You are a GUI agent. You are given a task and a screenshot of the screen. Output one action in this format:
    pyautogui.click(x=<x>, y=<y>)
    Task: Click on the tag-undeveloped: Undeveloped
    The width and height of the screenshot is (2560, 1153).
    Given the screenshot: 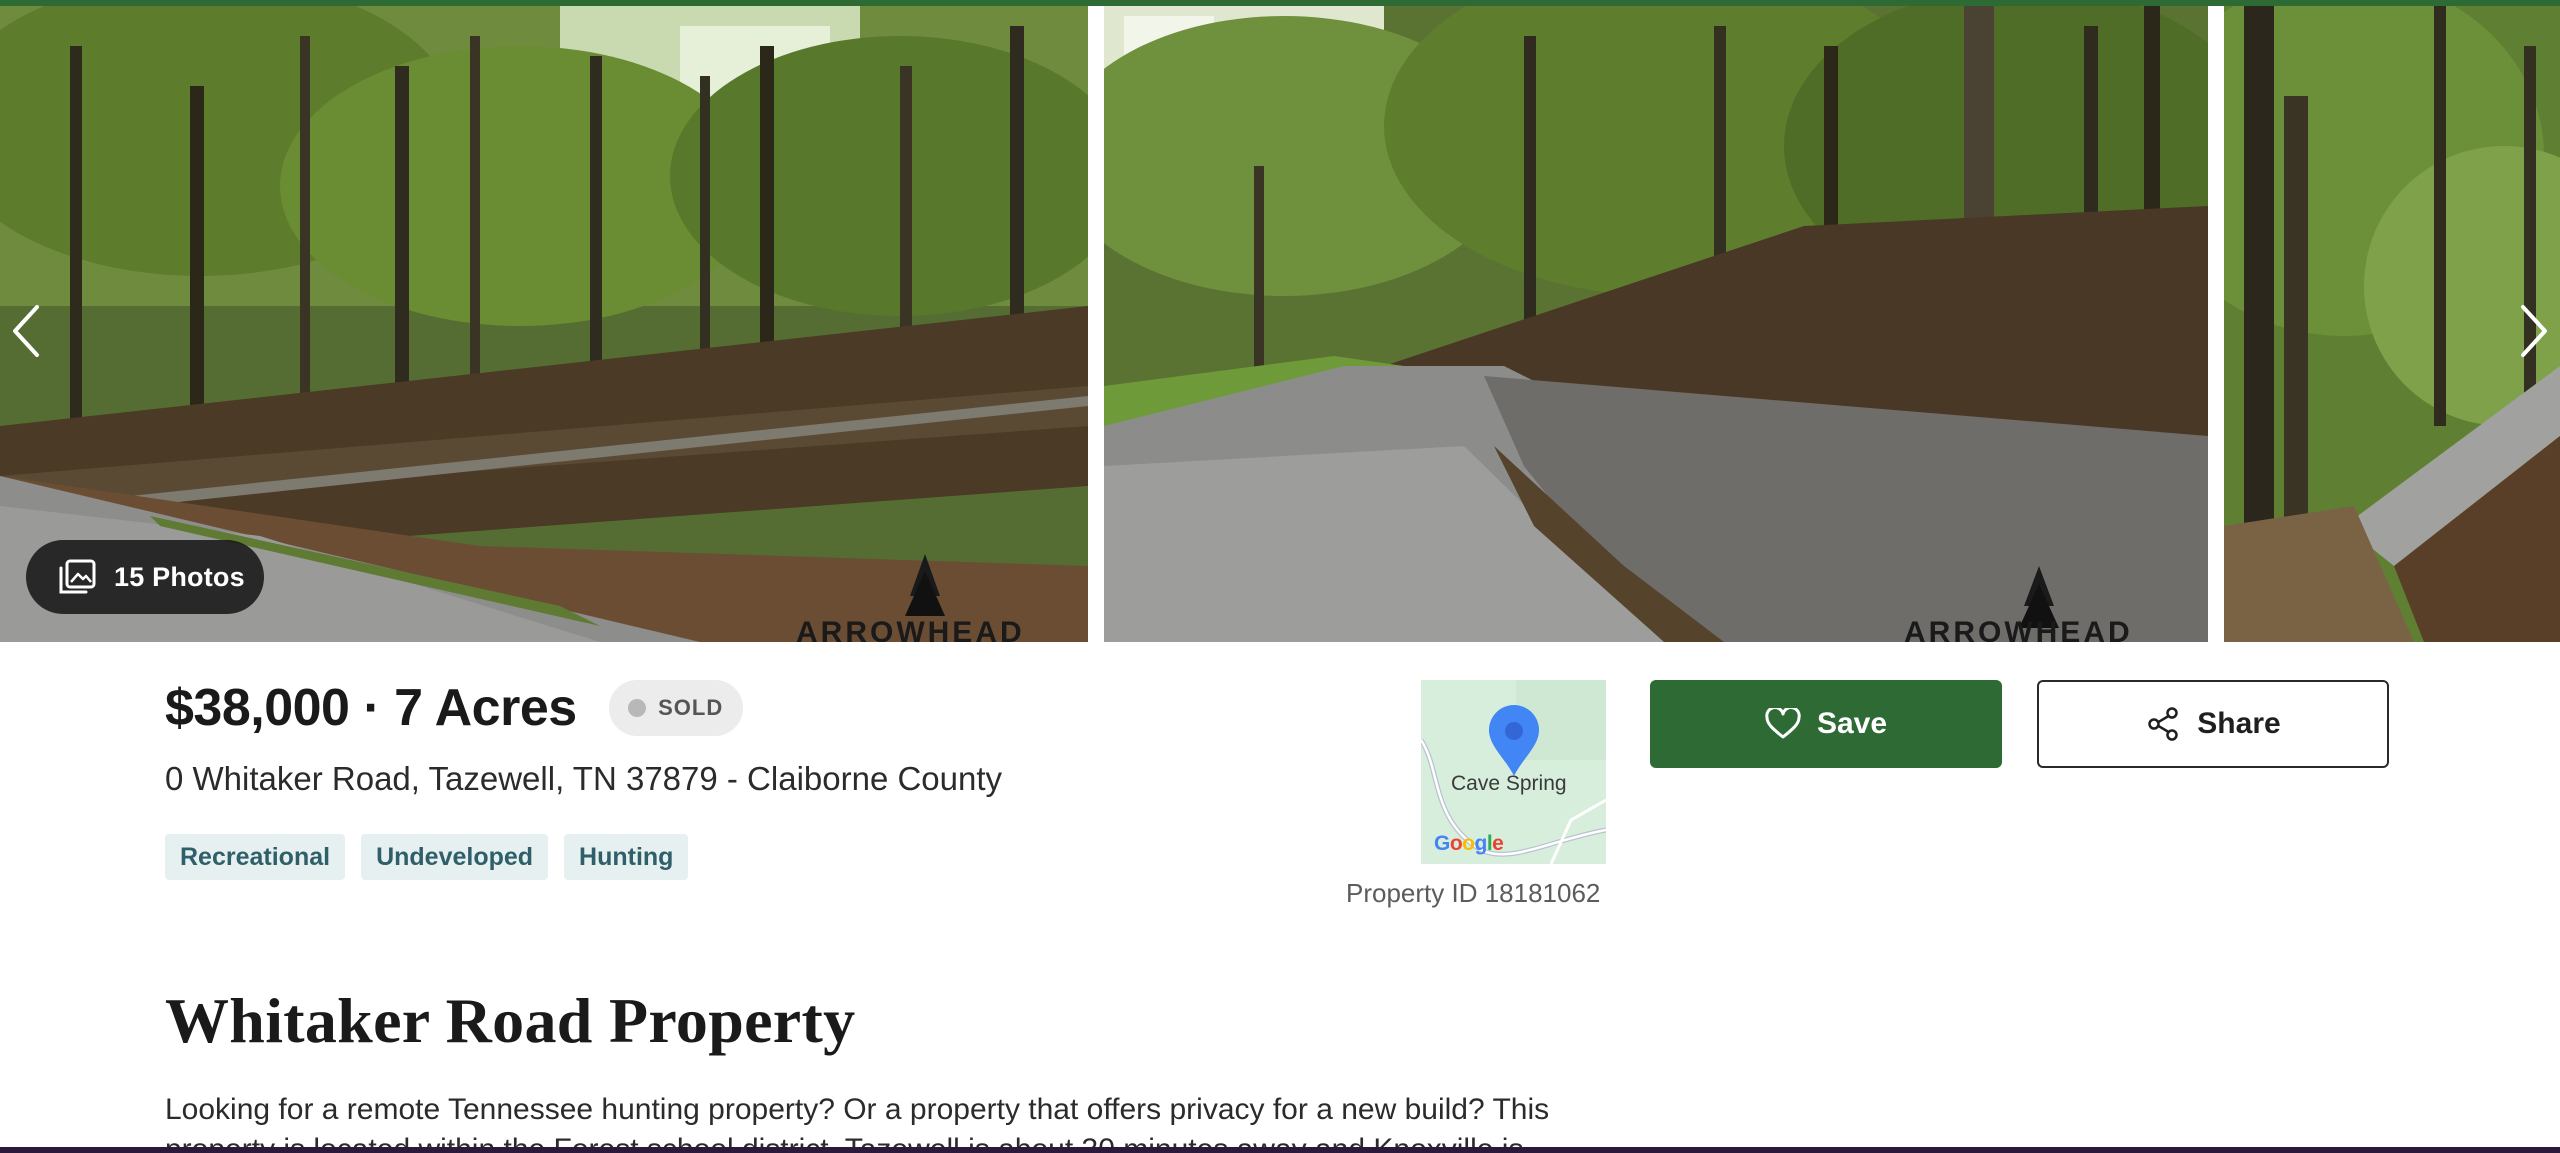 What is the action you would take?
    pyautogui.click(x=455, y=857)
    